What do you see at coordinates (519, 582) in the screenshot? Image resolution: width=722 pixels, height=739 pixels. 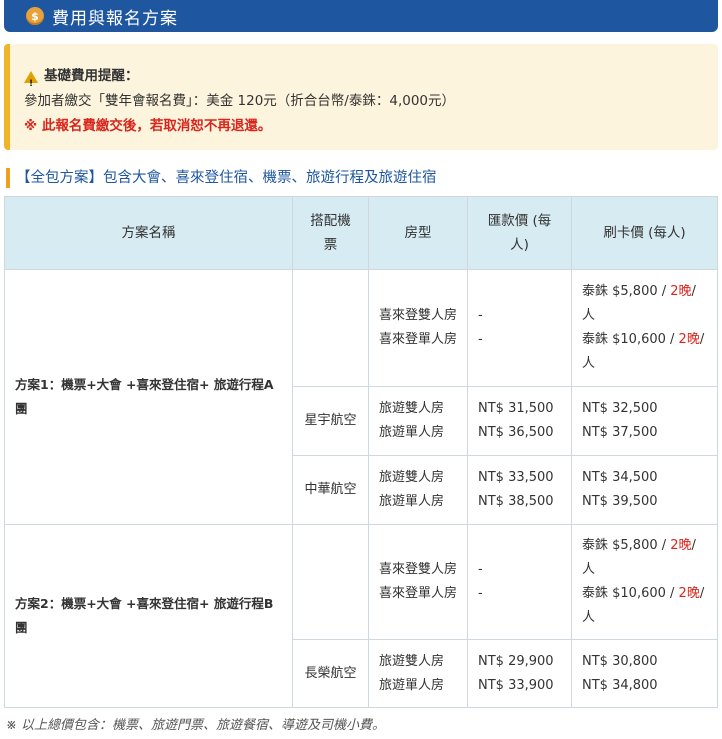 I see `plan-2-sheraton-transfer: - -` at bounding box center [519, 582].